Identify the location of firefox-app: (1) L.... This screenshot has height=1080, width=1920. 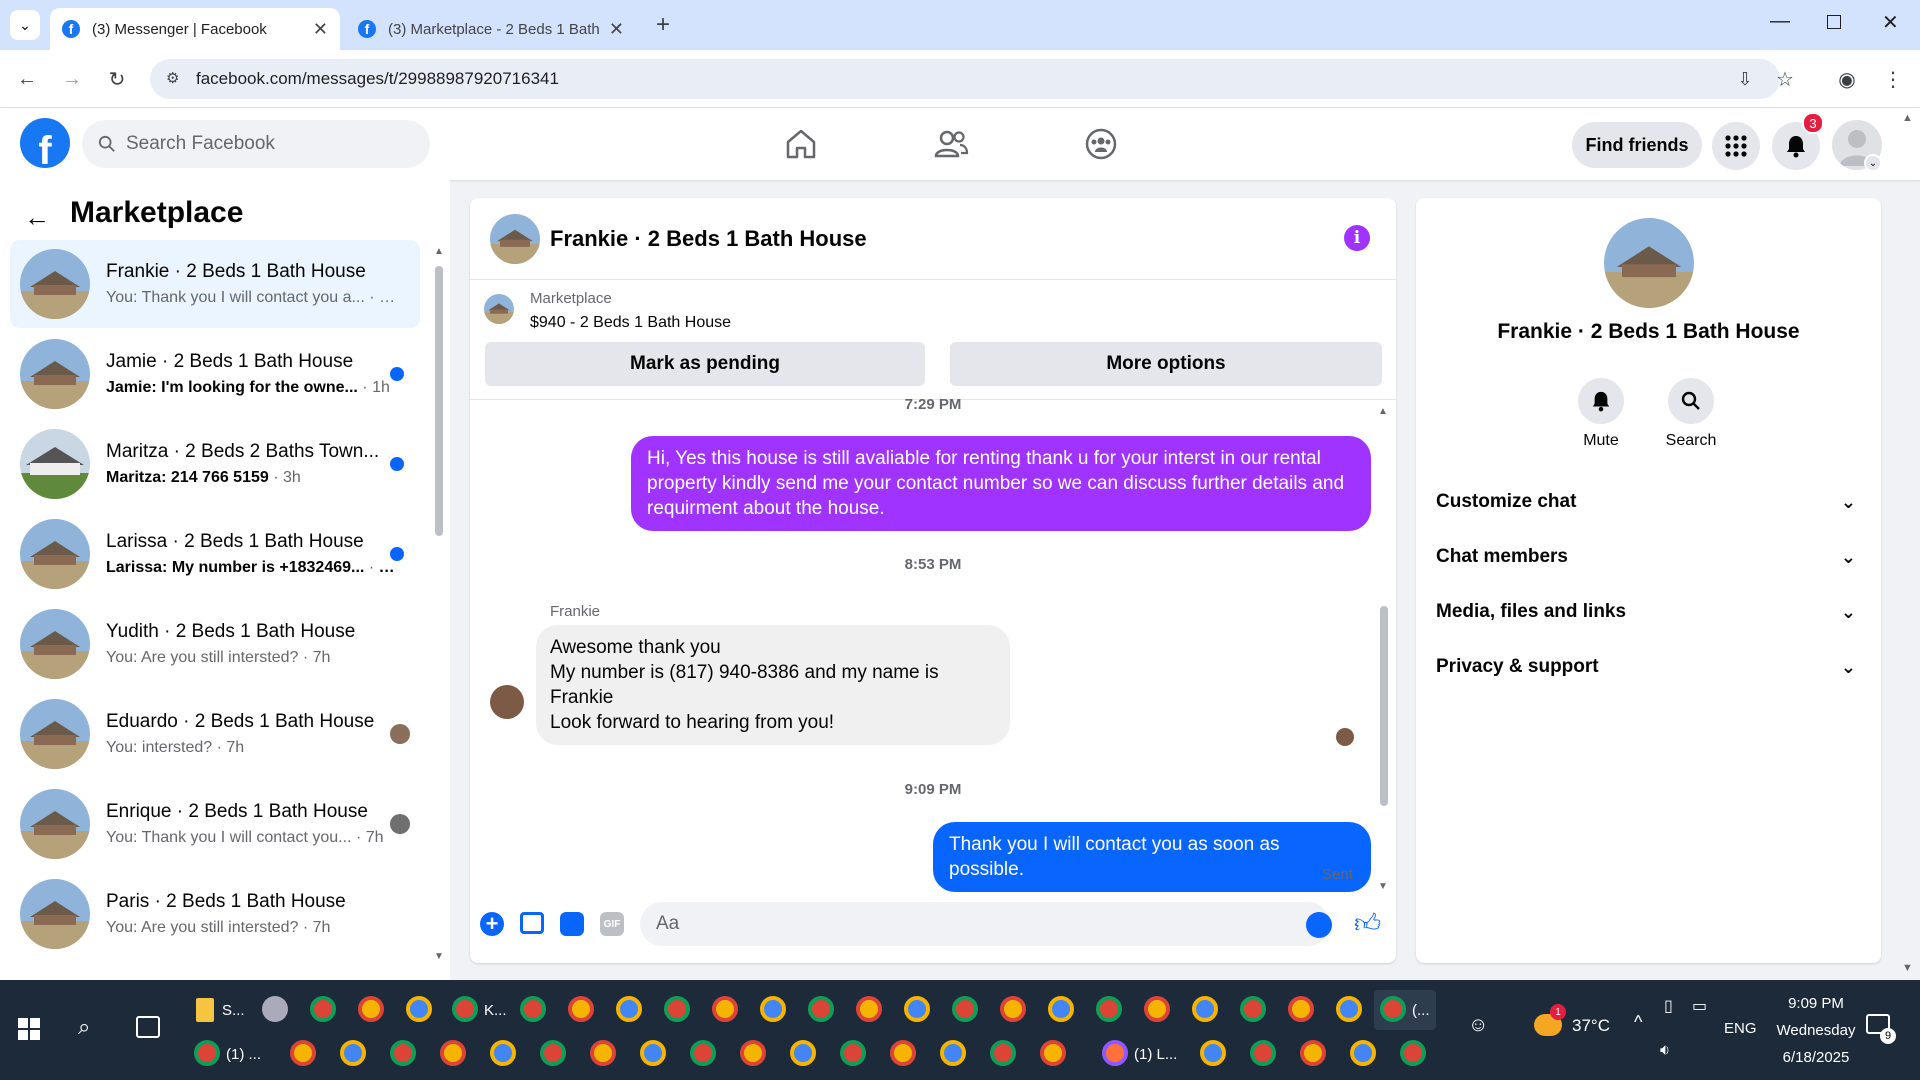
(1140, 1056).